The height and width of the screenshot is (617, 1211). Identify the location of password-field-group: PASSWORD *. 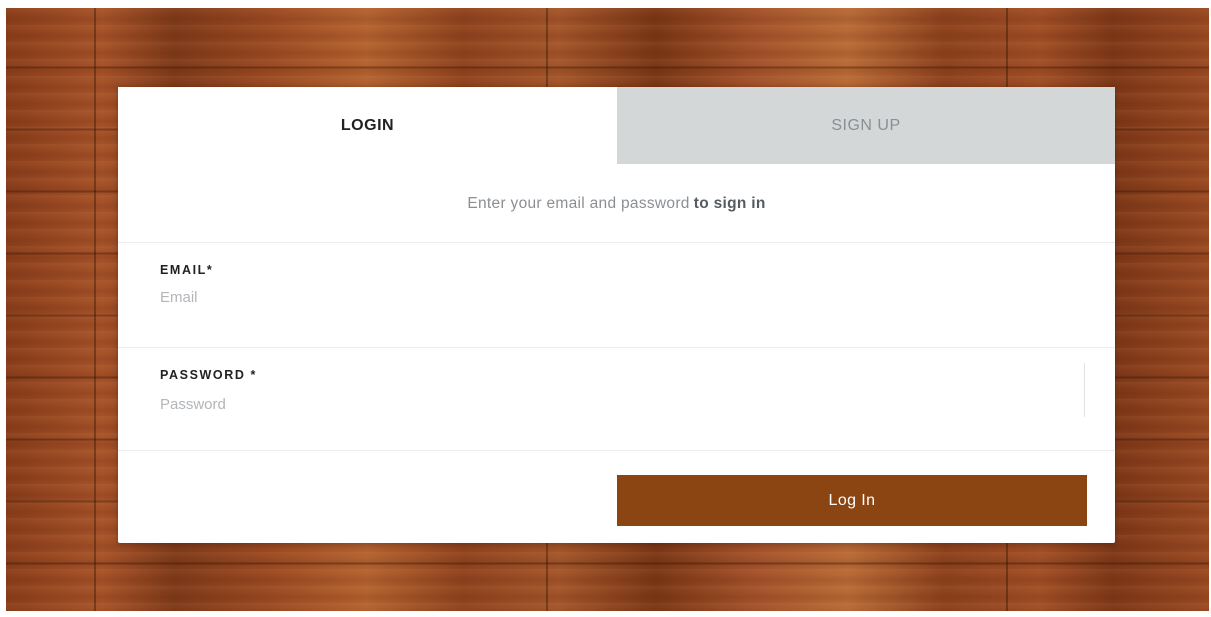
(616, 400).